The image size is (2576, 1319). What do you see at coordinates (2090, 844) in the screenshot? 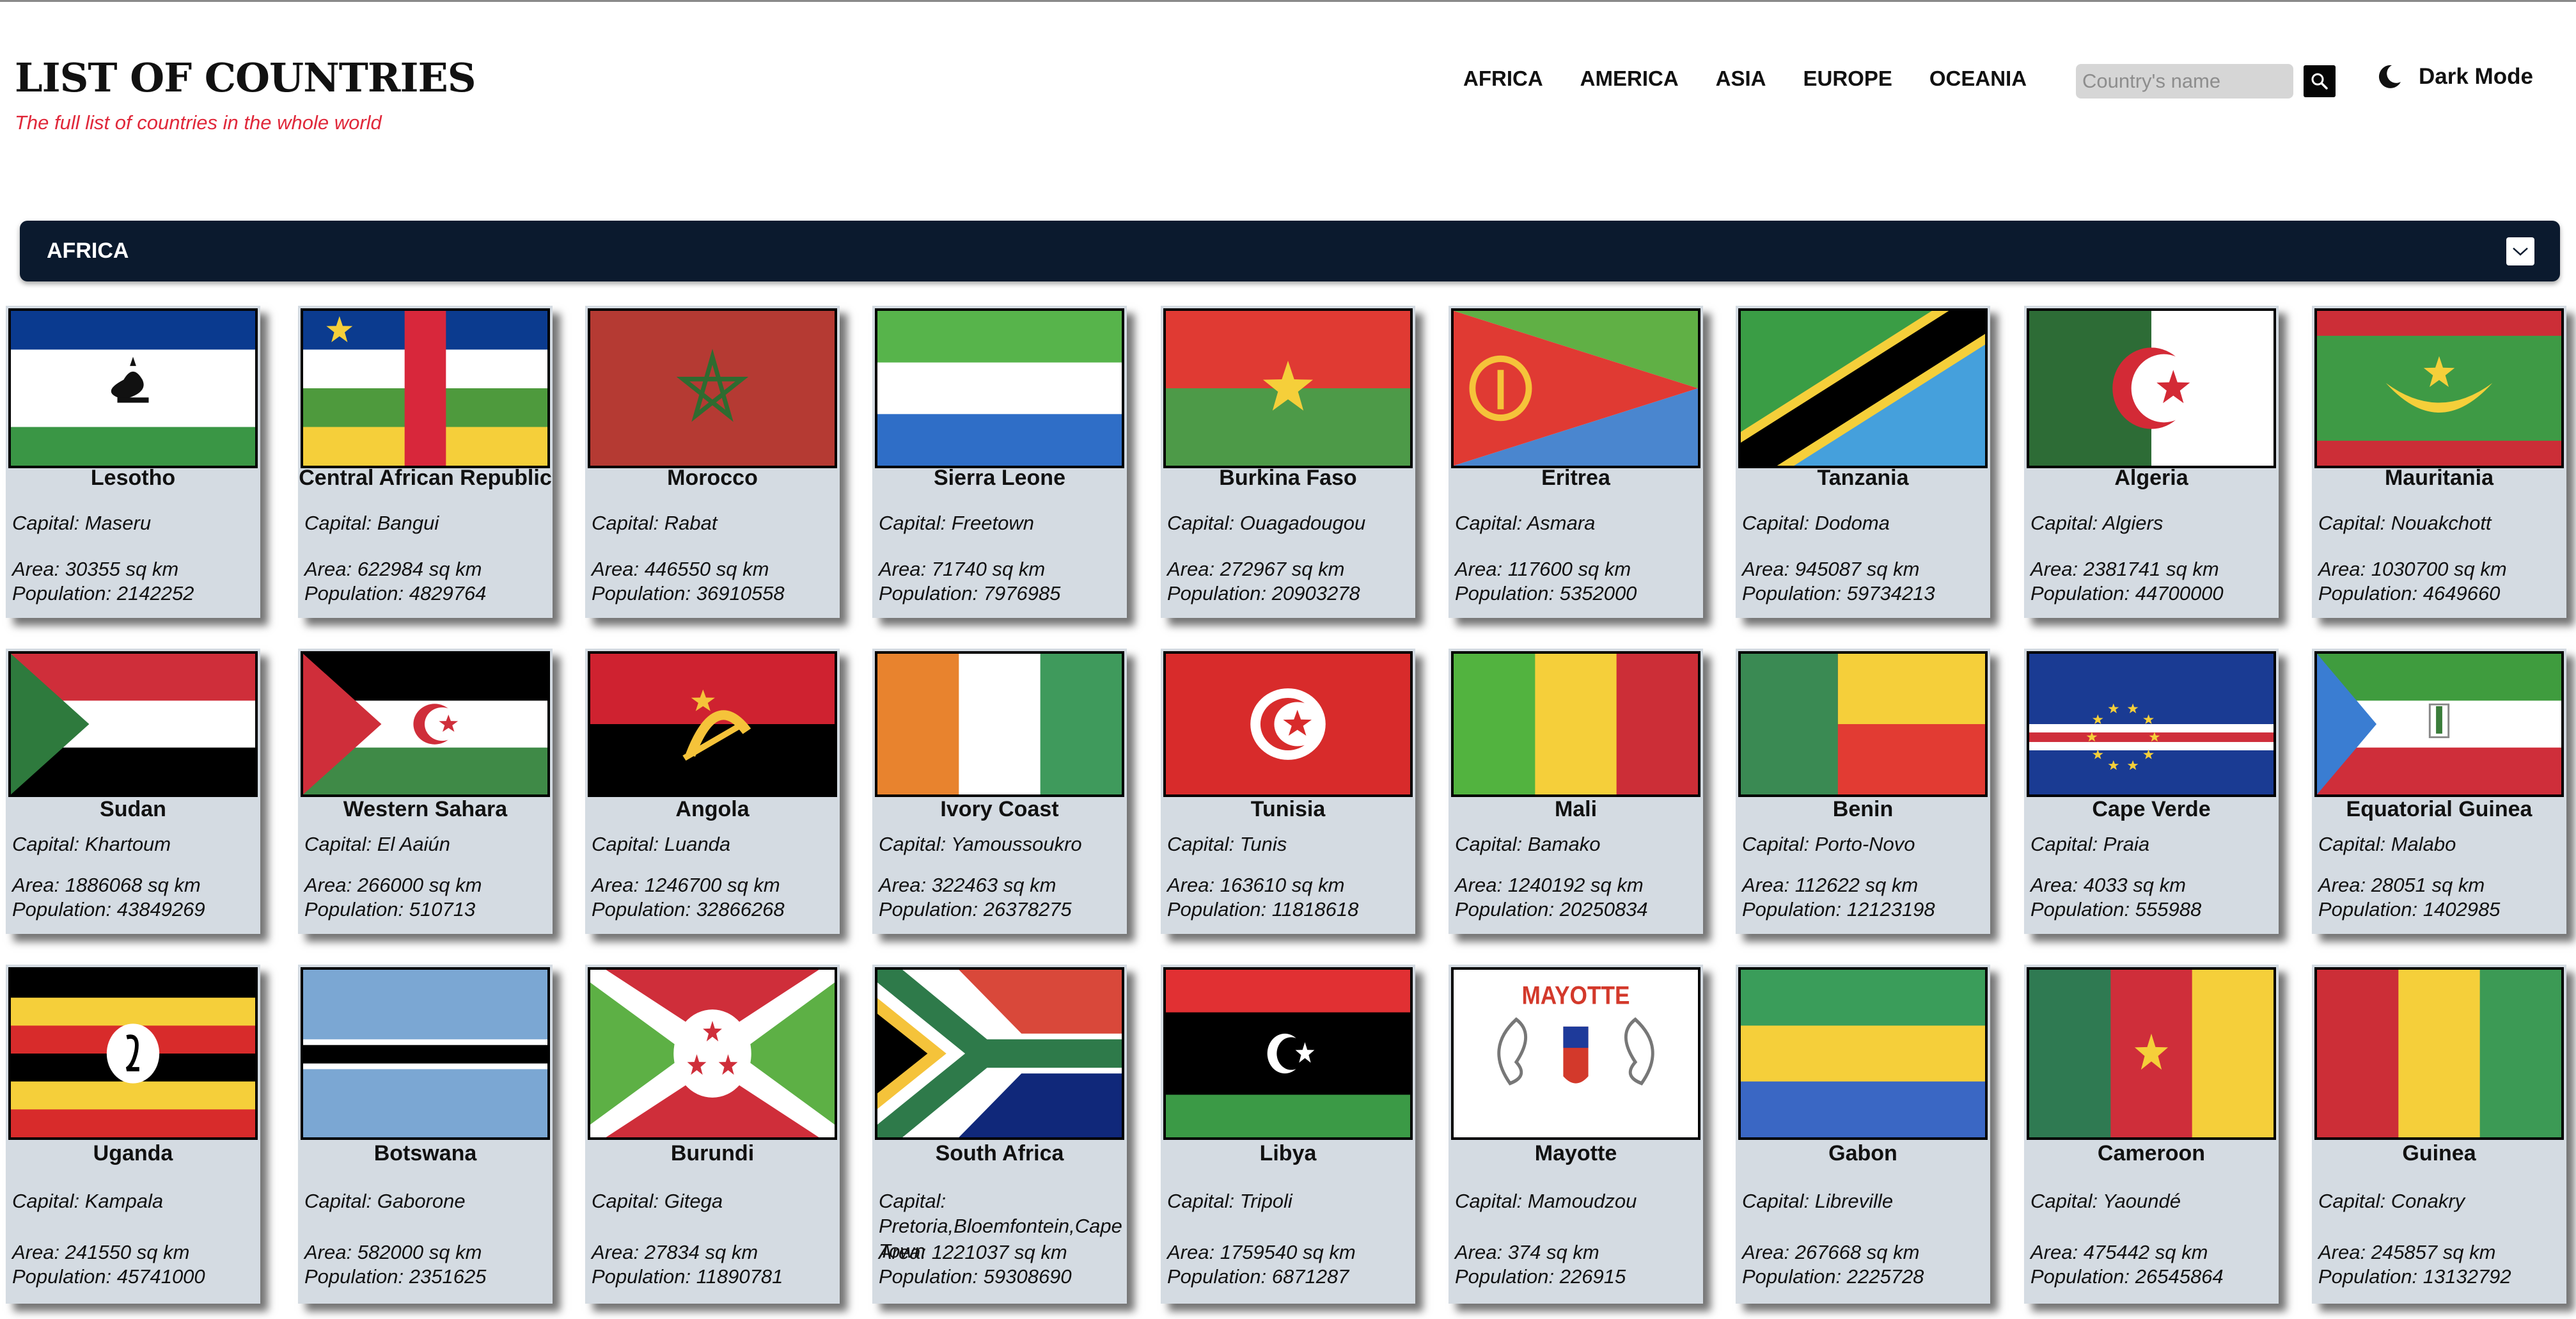
I see `country-capital: Capital: Praia` at bounding box center [2090, 844].